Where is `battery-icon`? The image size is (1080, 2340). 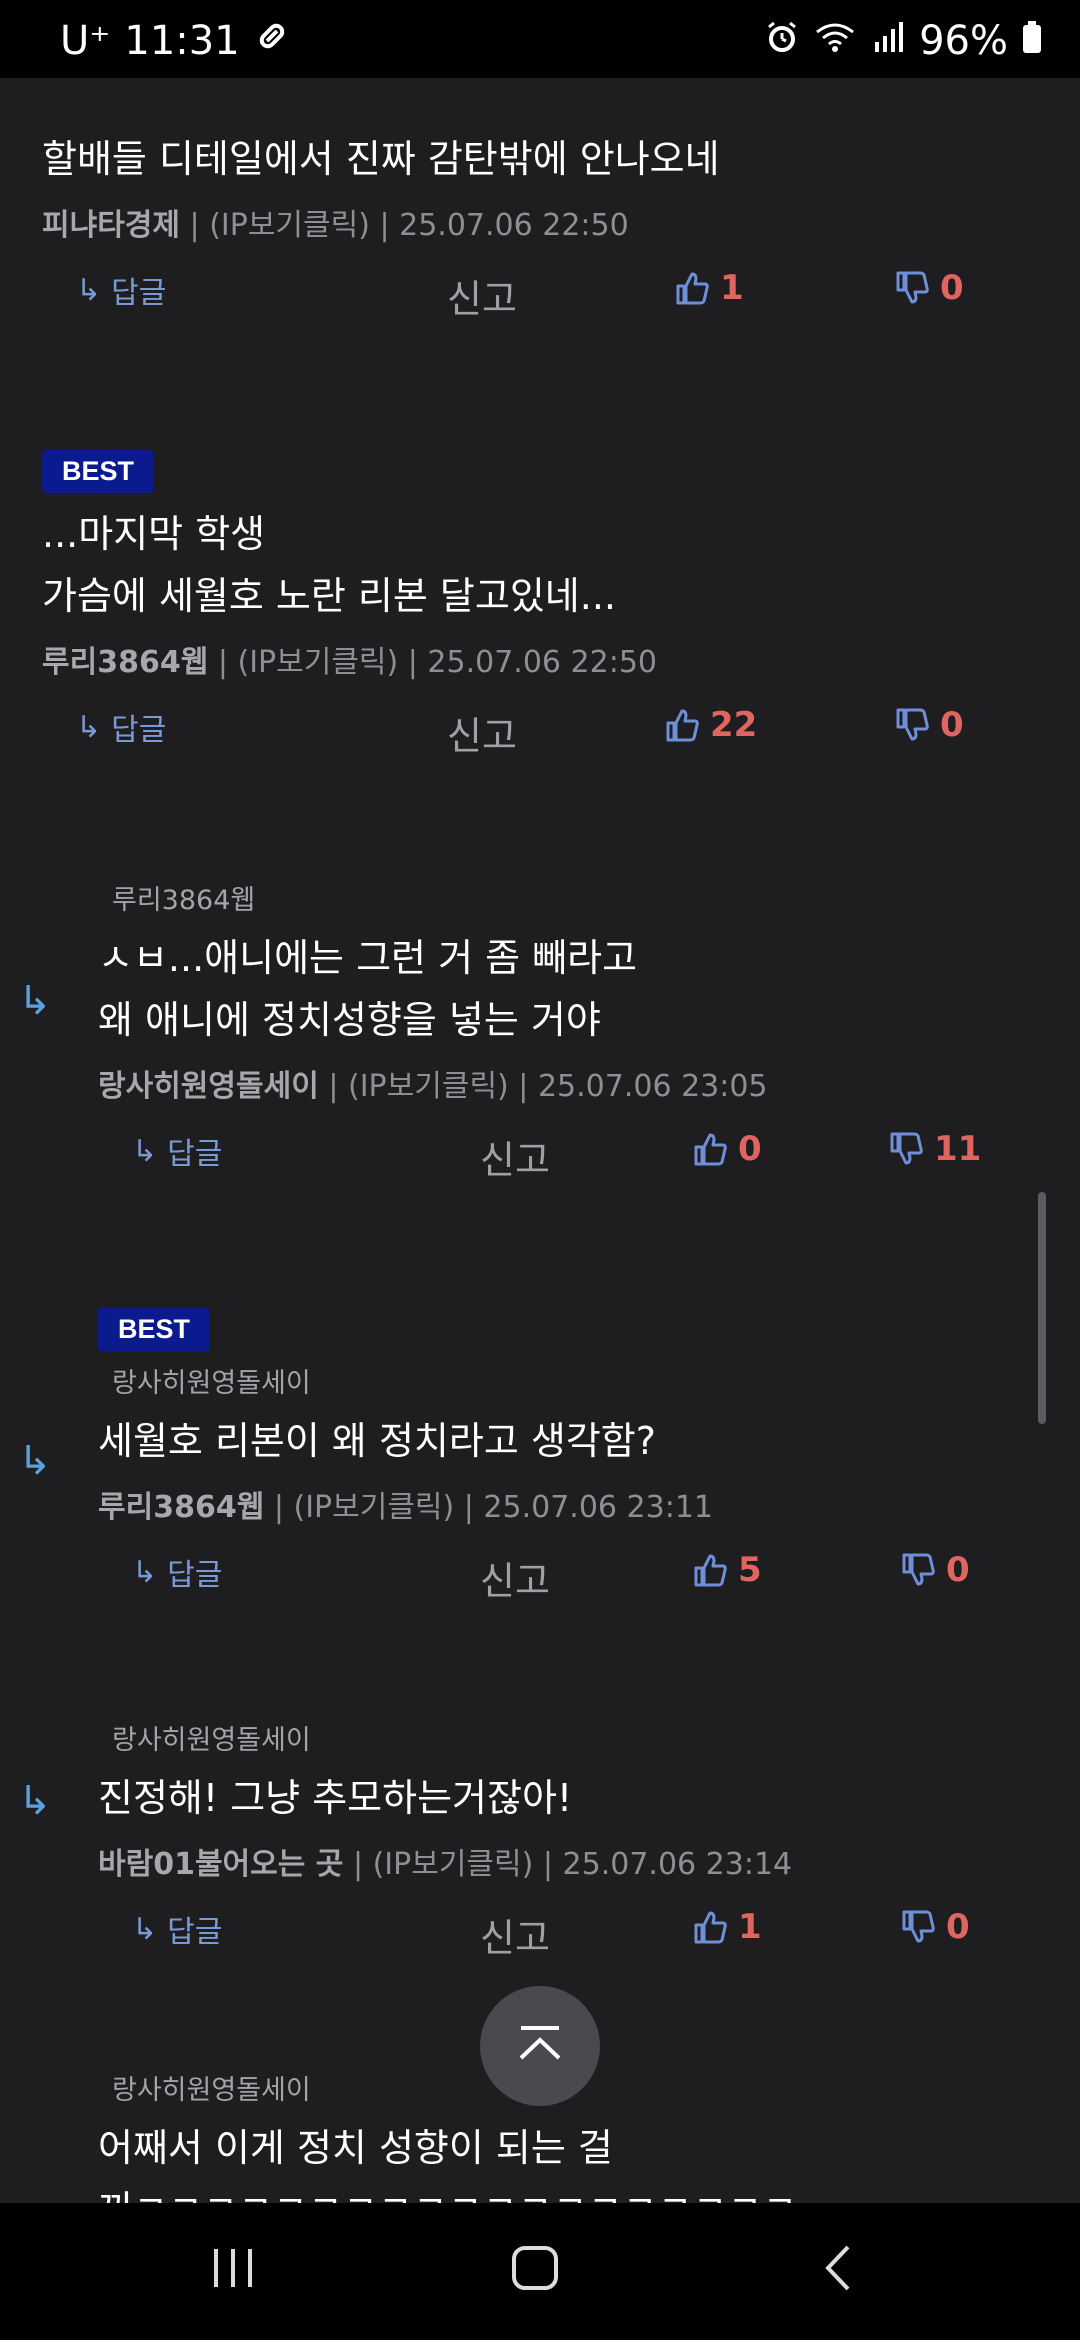 battery-icon is located at coordinates (1032, 41).